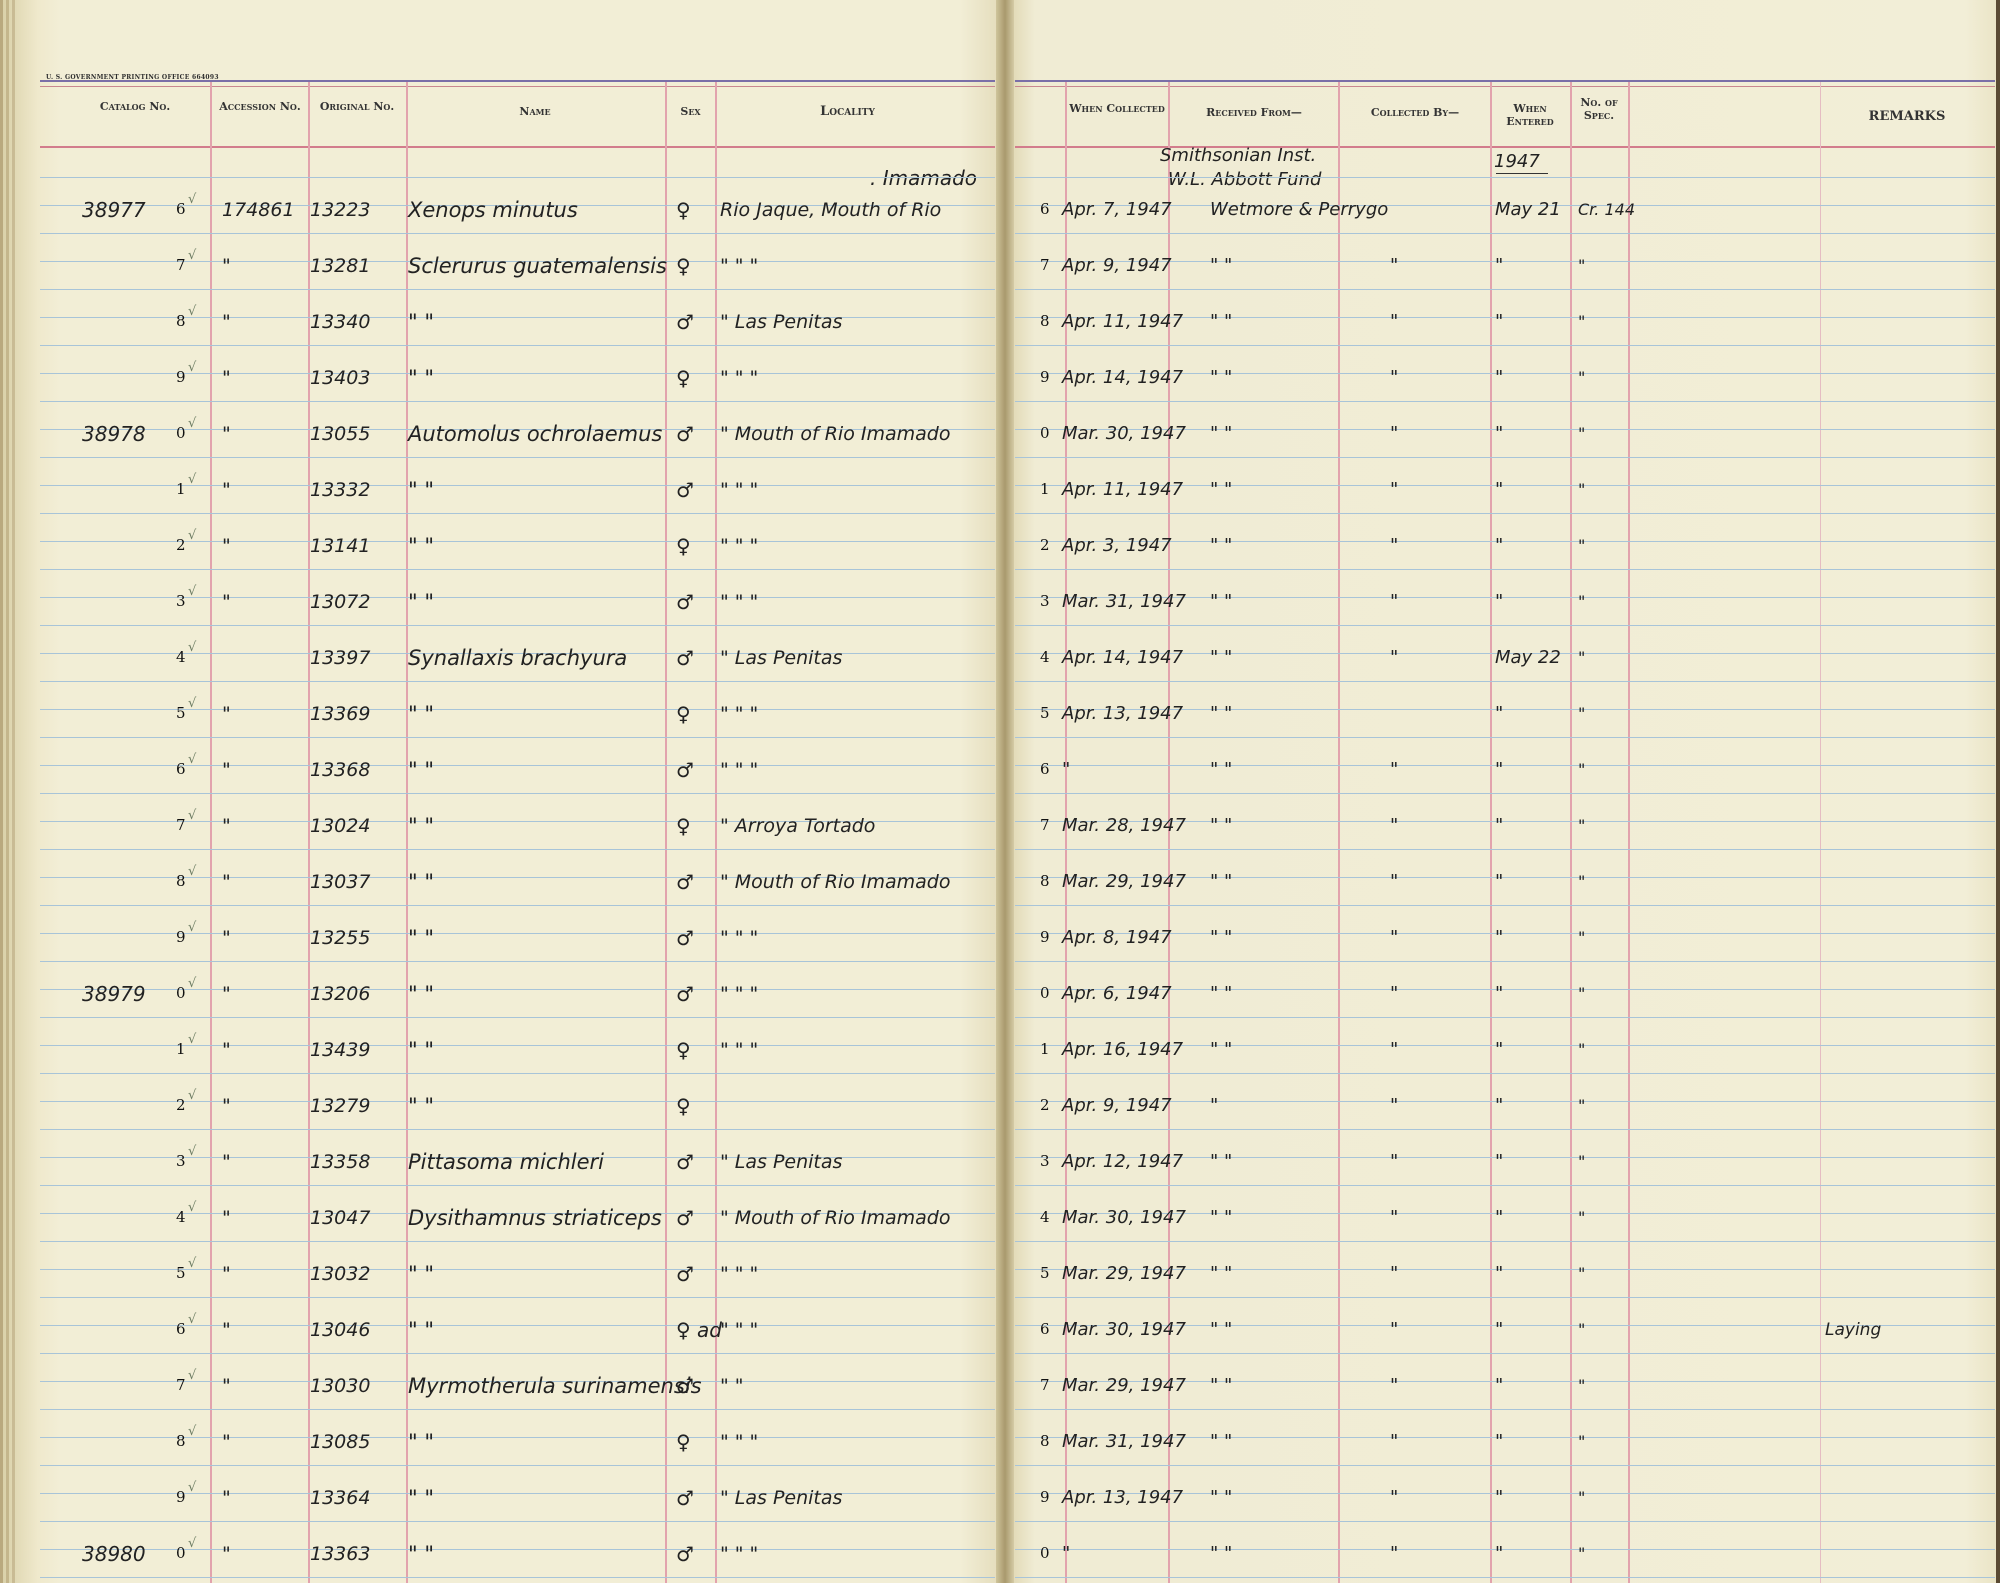 This screenshot has width=2000, height=1583. I want to click on cell-date: Apr. 3, 1947, so click(1117, 545).